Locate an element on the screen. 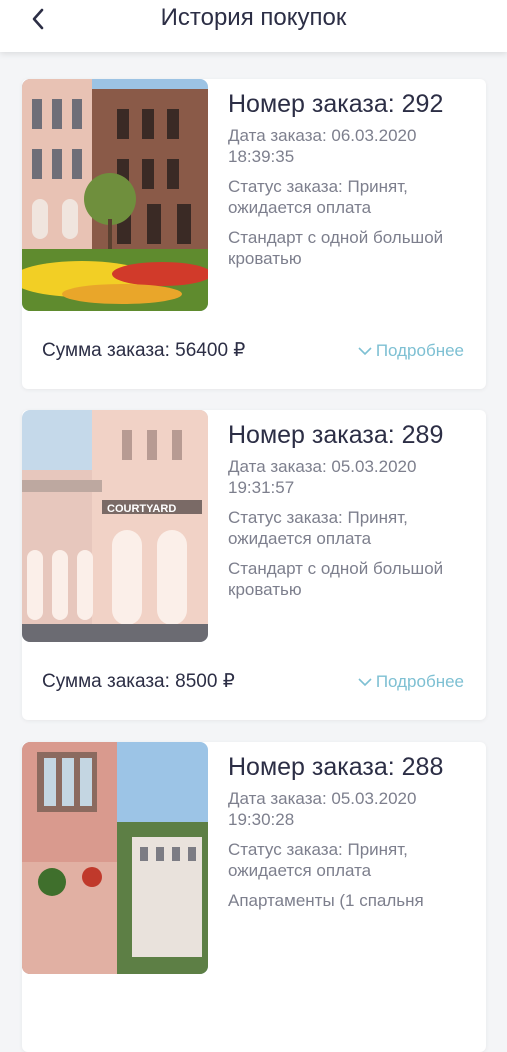  page-title: История покупок is located at coordinates (253, 17).